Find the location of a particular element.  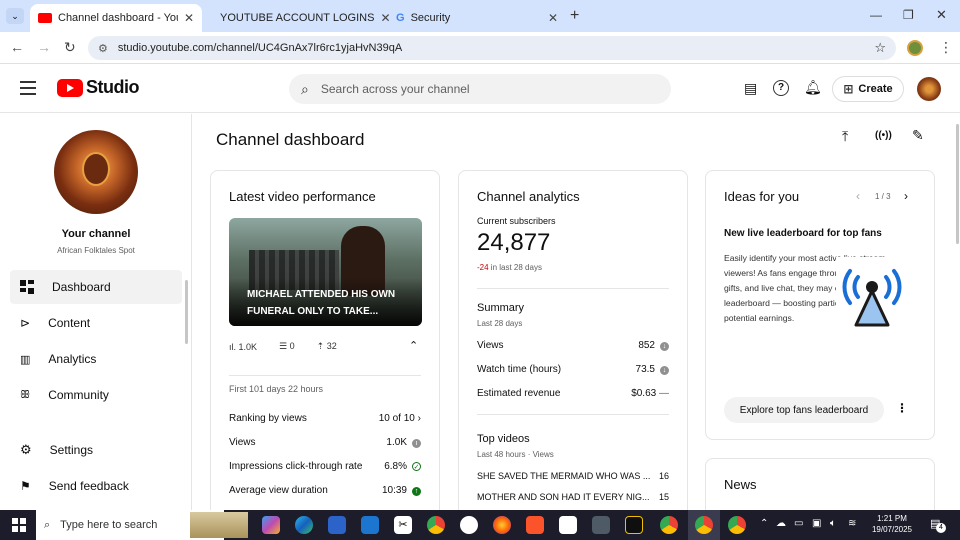

prev-chevron-icon: ‹ is located at coordinates (858, 196).